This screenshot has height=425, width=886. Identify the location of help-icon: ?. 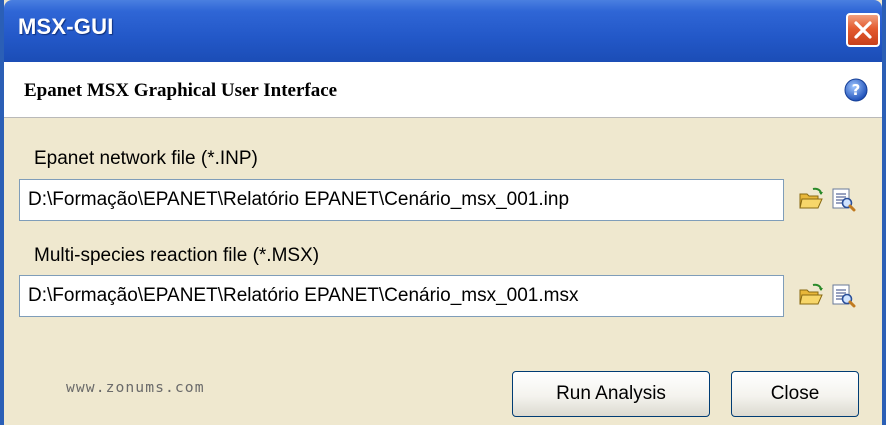
(856, 90).